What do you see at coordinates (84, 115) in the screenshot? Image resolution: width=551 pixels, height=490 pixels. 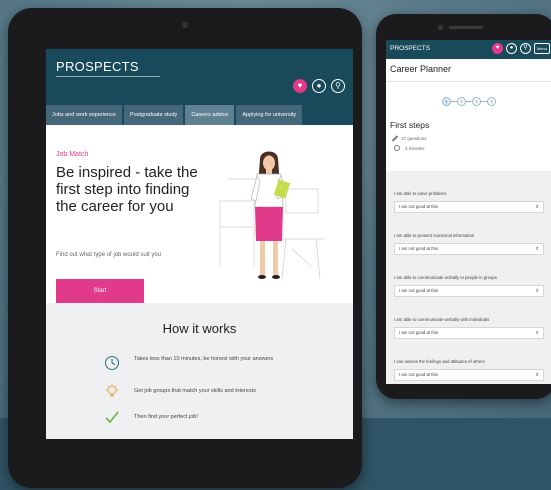 I see `tab-jobs-work-experience: Jobs and work experience` at bounding box center [84, 115].